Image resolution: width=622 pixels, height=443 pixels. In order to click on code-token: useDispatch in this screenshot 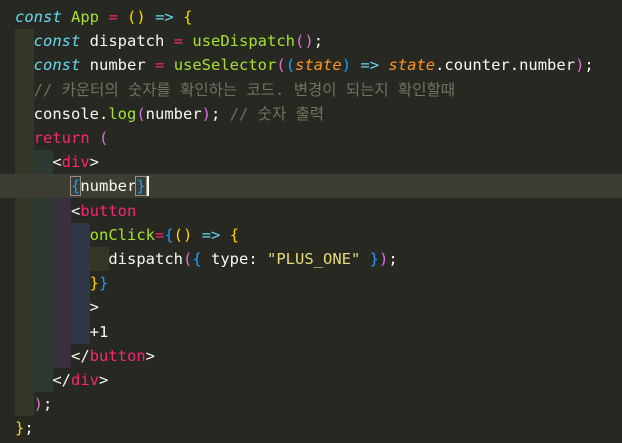, I will do `click(244, 41)`.